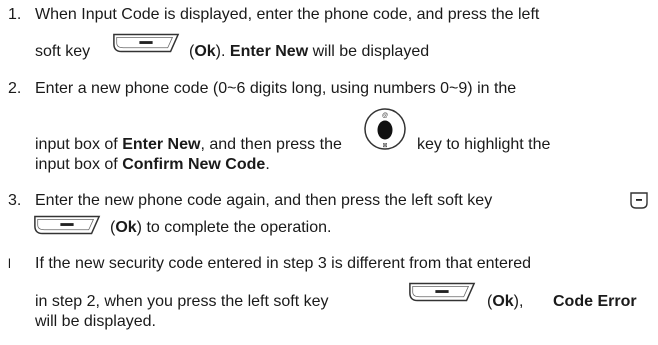 Image resolution: width=658 pixels, height=345 pixels. What do you see at coordinates (95, 321) in the screenshot?
I see `note-text: will be displayed.` at bounding box center [95, 321].